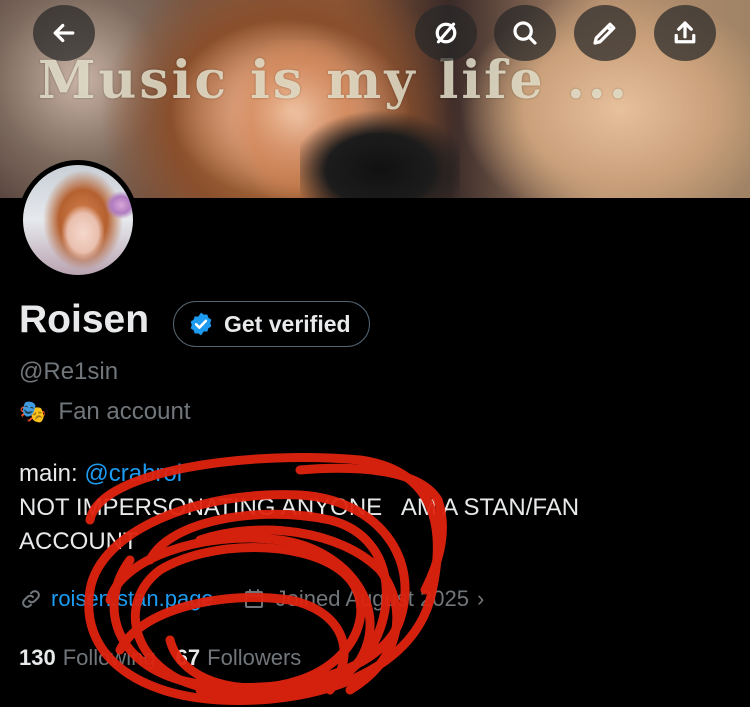 This screenshot has width=750, height=707. I want to click on followers-count: 67, so click(188, 658).